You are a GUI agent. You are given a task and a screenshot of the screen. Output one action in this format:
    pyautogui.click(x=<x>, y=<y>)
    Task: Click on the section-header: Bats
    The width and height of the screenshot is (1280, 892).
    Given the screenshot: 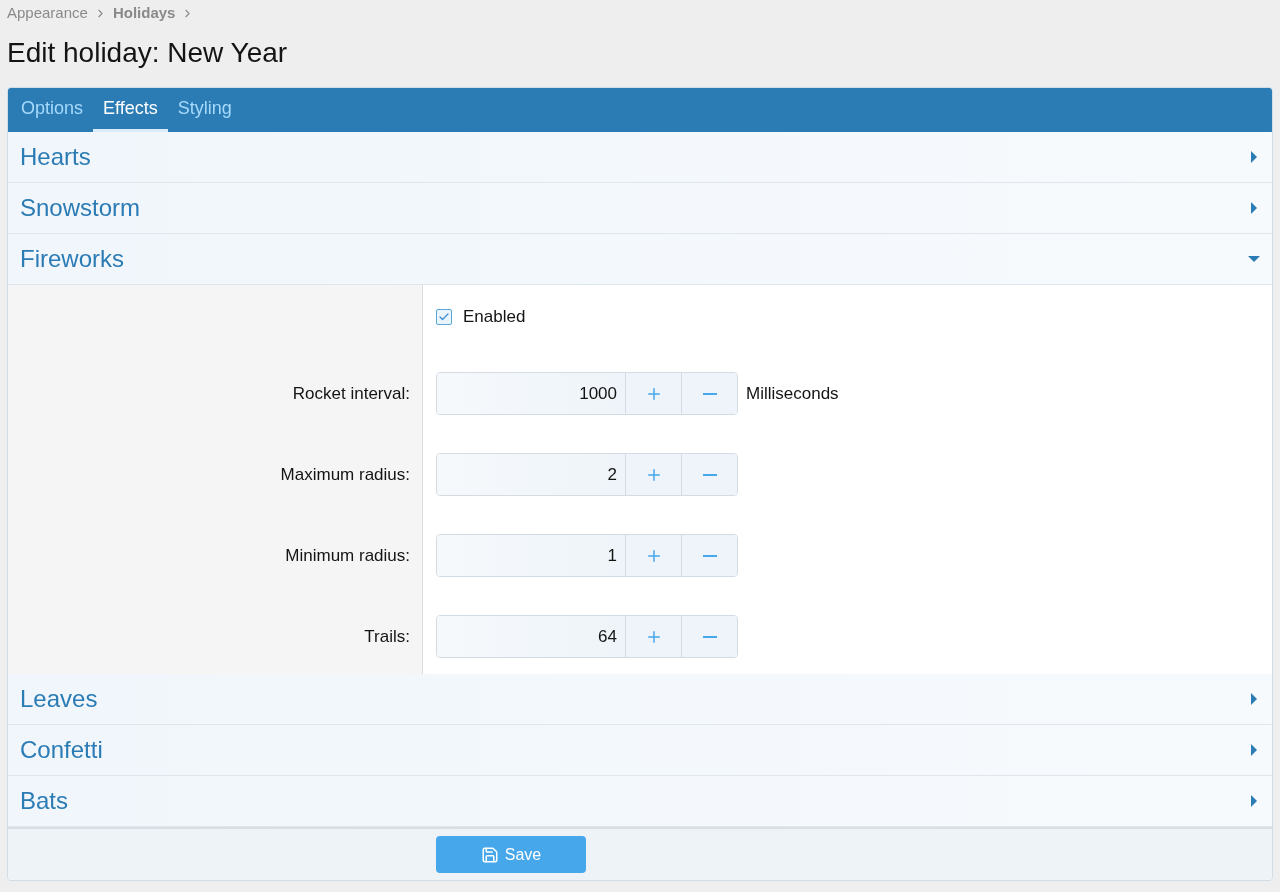 What is the action you would take?
    pyautogui.click(x=640, y=801)
    